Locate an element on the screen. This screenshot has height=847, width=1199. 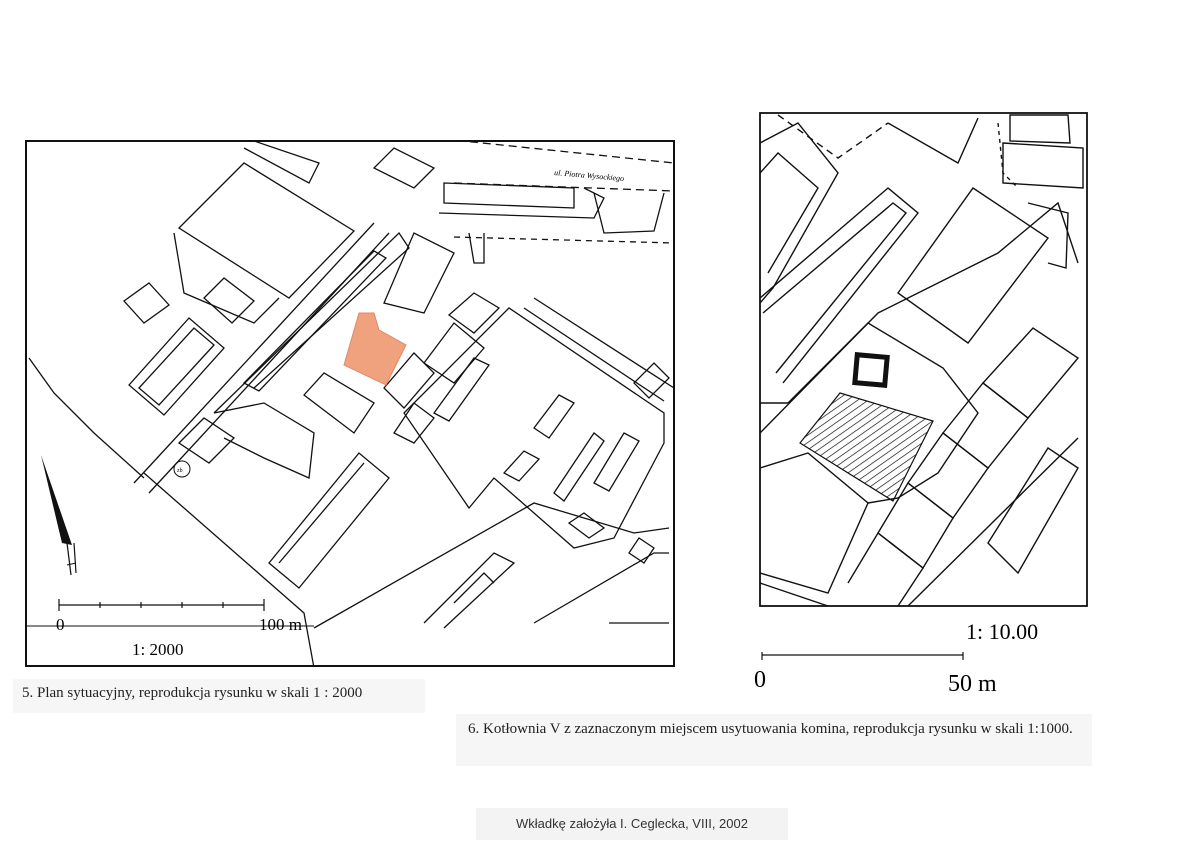
right-scale-end-label: 50 m is located at coordinates (972, 684).